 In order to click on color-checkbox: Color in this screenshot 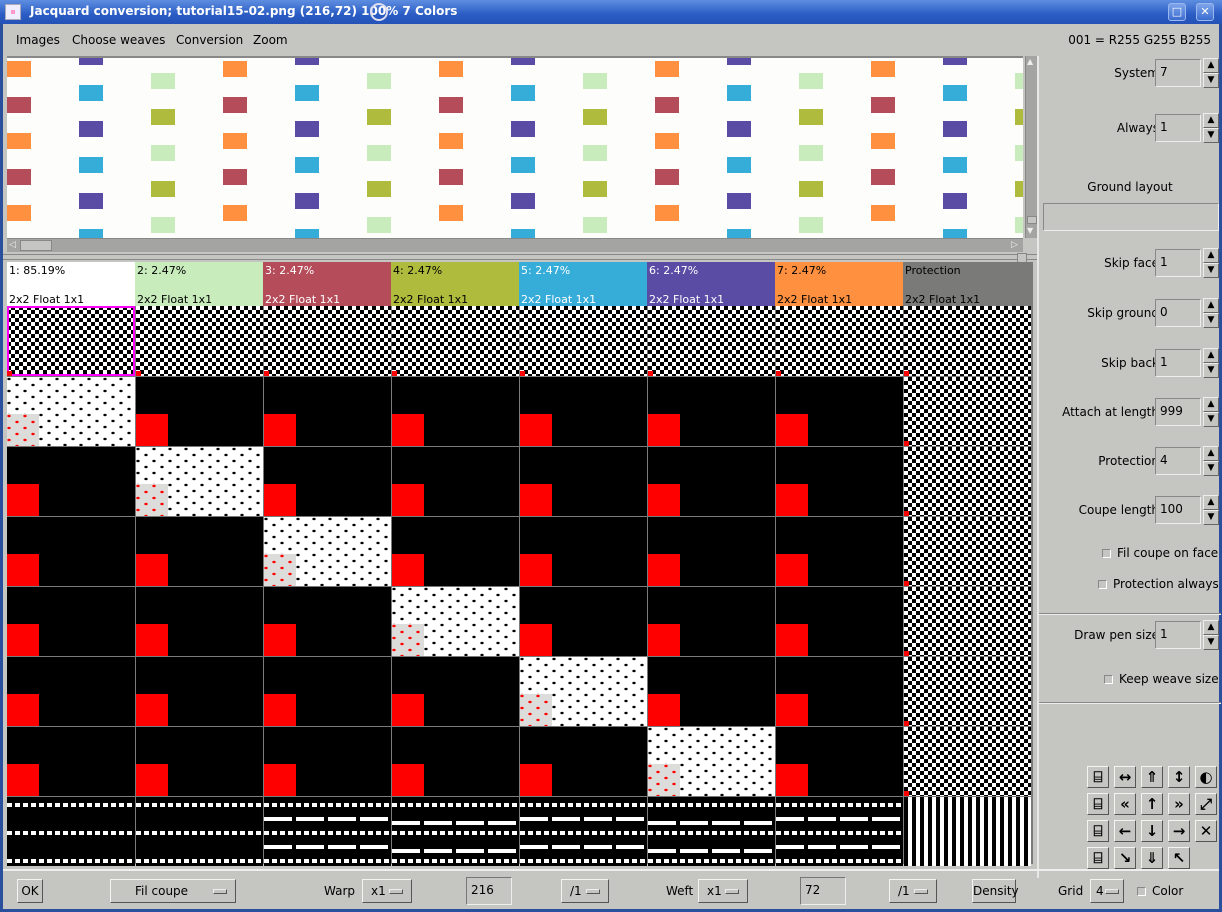, I will do `click(1160, 891)`.